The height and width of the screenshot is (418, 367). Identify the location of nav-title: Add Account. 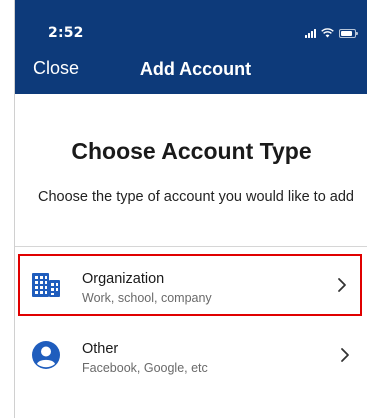
(195, 69).